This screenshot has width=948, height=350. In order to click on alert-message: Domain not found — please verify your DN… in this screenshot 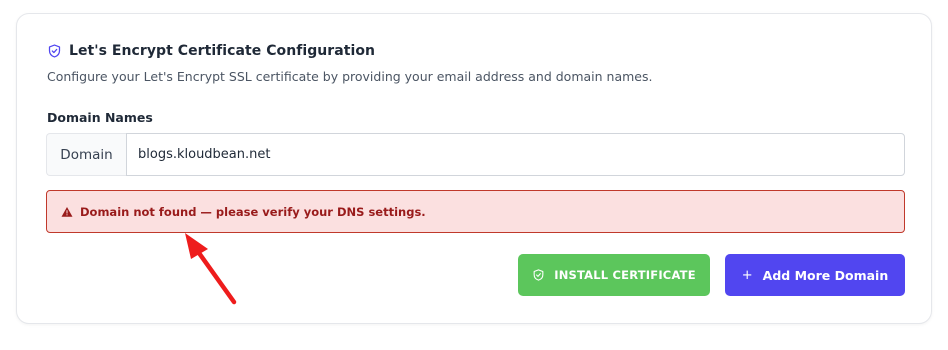, I will do `click(253, 211)`.